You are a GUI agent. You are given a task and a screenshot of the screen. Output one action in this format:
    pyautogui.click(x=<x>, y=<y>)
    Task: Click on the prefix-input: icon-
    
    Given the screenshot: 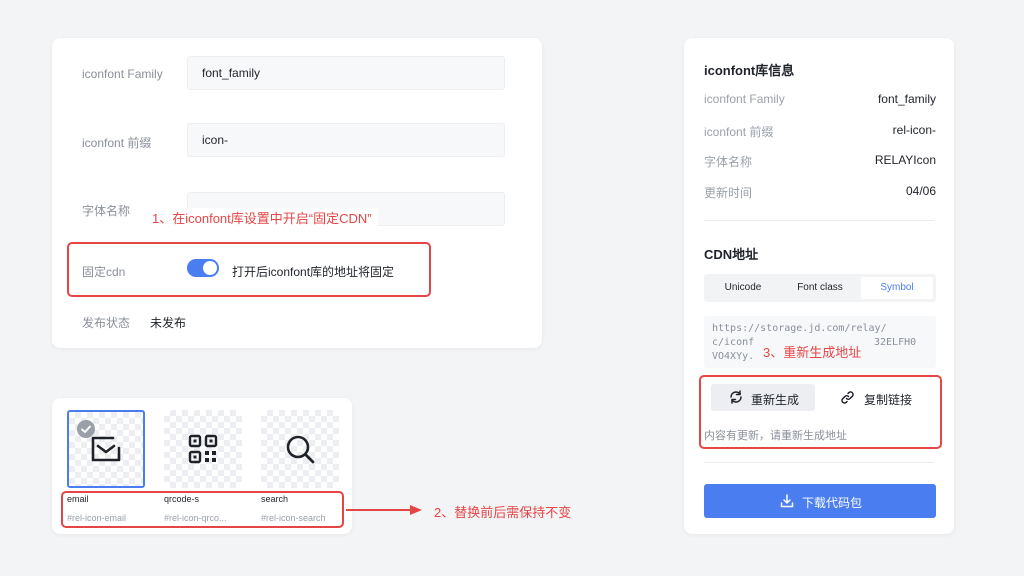 What is the action you would take?
    pyautogui.click(x=346, y=140)
    